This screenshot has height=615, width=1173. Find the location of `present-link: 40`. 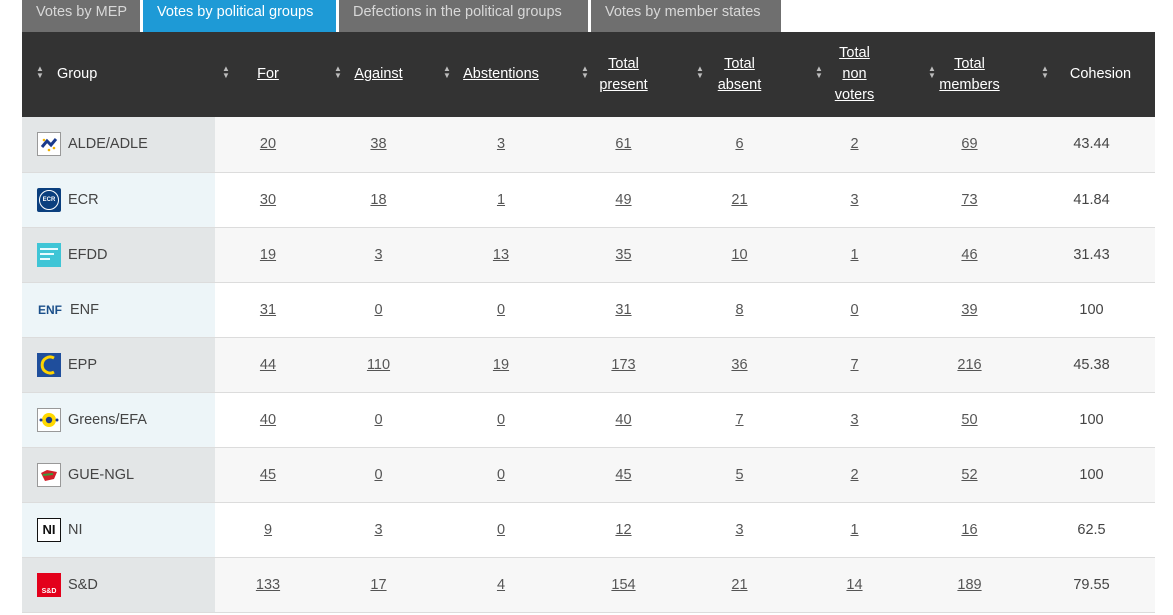

present-link: 40 is located at coordinates (623, 420).